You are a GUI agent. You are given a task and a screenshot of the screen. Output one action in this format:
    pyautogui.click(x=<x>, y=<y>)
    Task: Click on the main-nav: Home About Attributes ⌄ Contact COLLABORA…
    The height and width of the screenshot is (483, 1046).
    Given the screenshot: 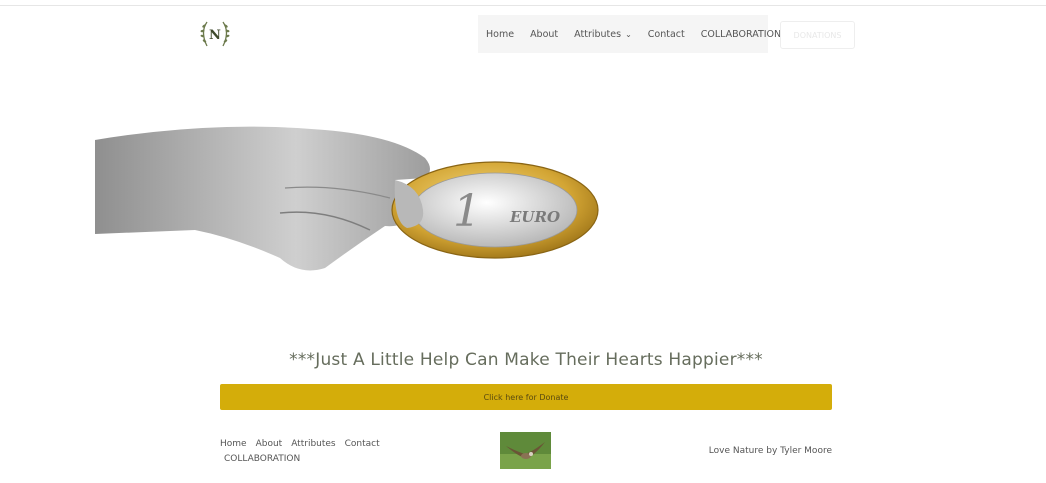 What is the action you would take?
    pyautogui.click(x=629, y=34)
    